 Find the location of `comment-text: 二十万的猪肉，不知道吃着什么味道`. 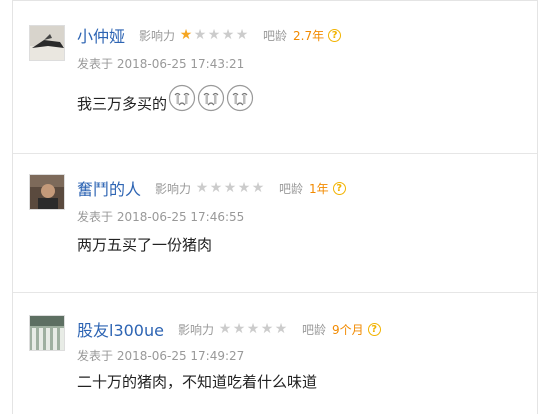

comment-text: 二十万的猪肉，不知道吃着什么味道 is located at coordinates (197, 382).